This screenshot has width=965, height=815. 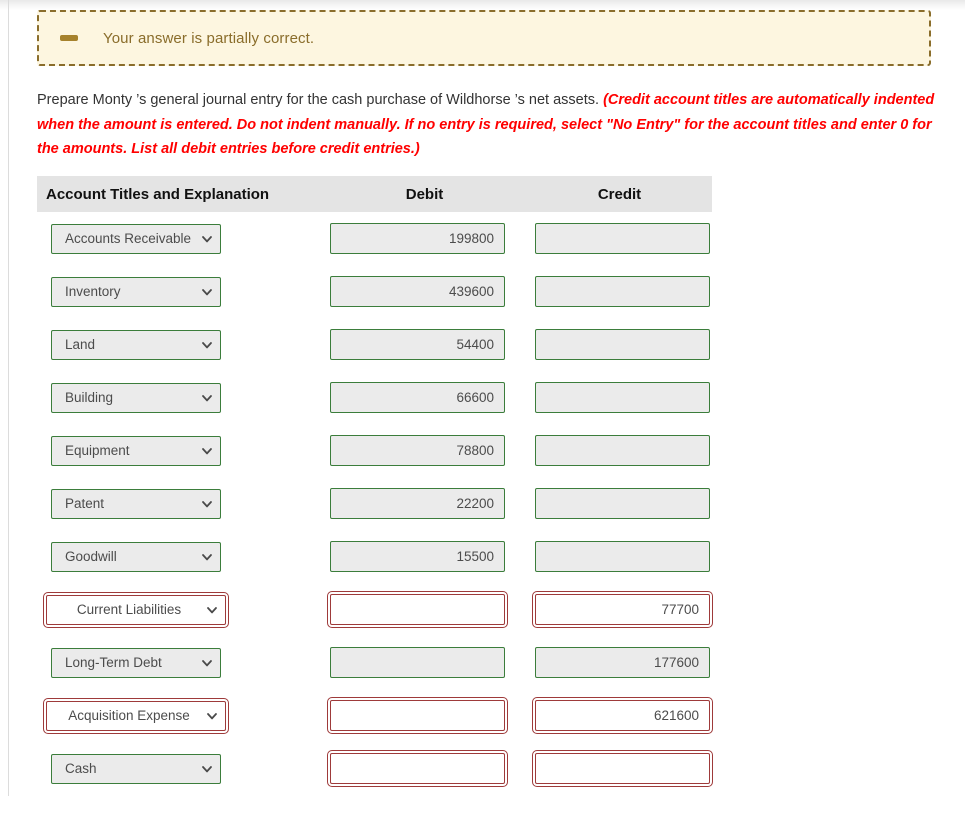 I want to click on cell-account: Current Liabilities, so click(x=179, y=609).